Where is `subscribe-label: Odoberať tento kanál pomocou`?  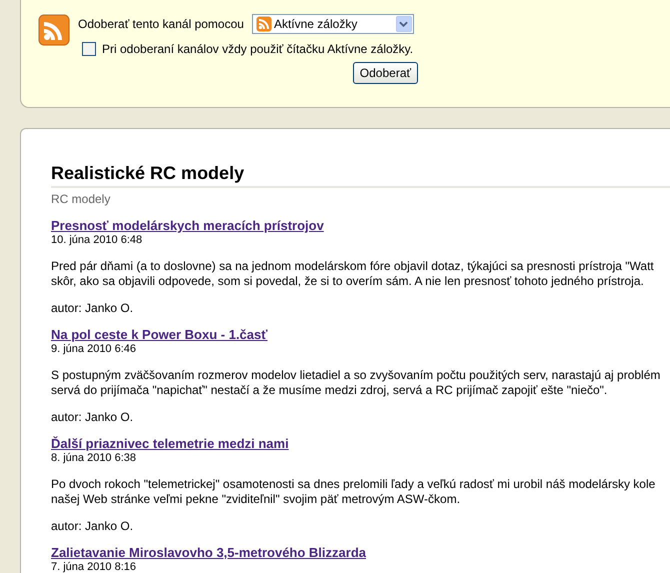 subscribe-label: Odoberať tento kanál pomocou is located at coordinates (161, 24).